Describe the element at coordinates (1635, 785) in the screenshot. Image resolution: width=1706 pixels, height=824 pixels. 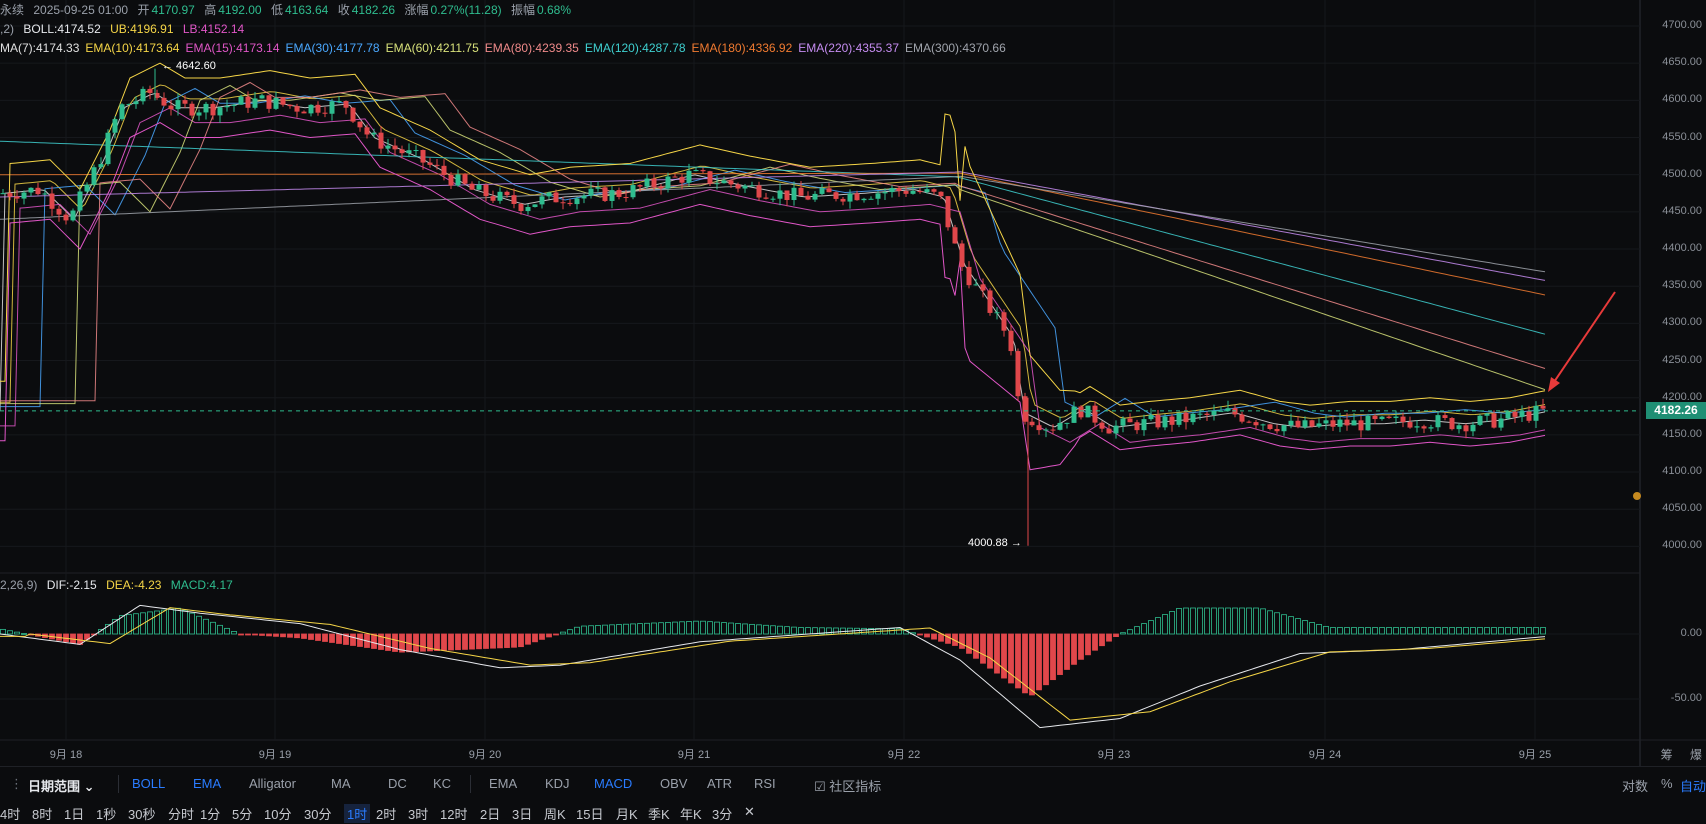
I see `scale-option-0: 对数` at that location.